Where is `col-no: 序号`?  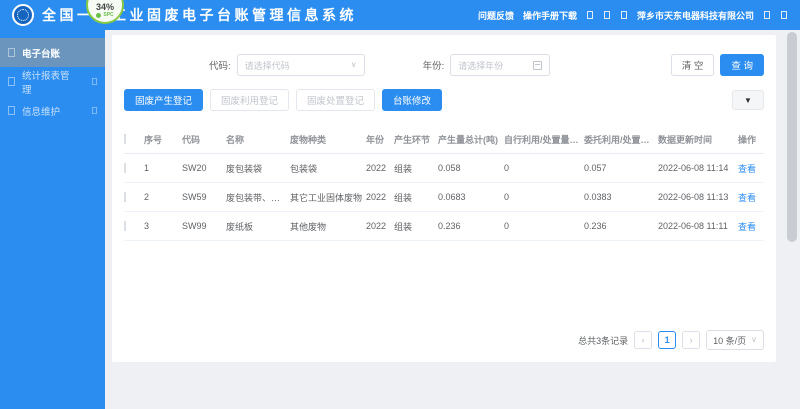 col-no: 序号 is located at coordinates (153, 139).